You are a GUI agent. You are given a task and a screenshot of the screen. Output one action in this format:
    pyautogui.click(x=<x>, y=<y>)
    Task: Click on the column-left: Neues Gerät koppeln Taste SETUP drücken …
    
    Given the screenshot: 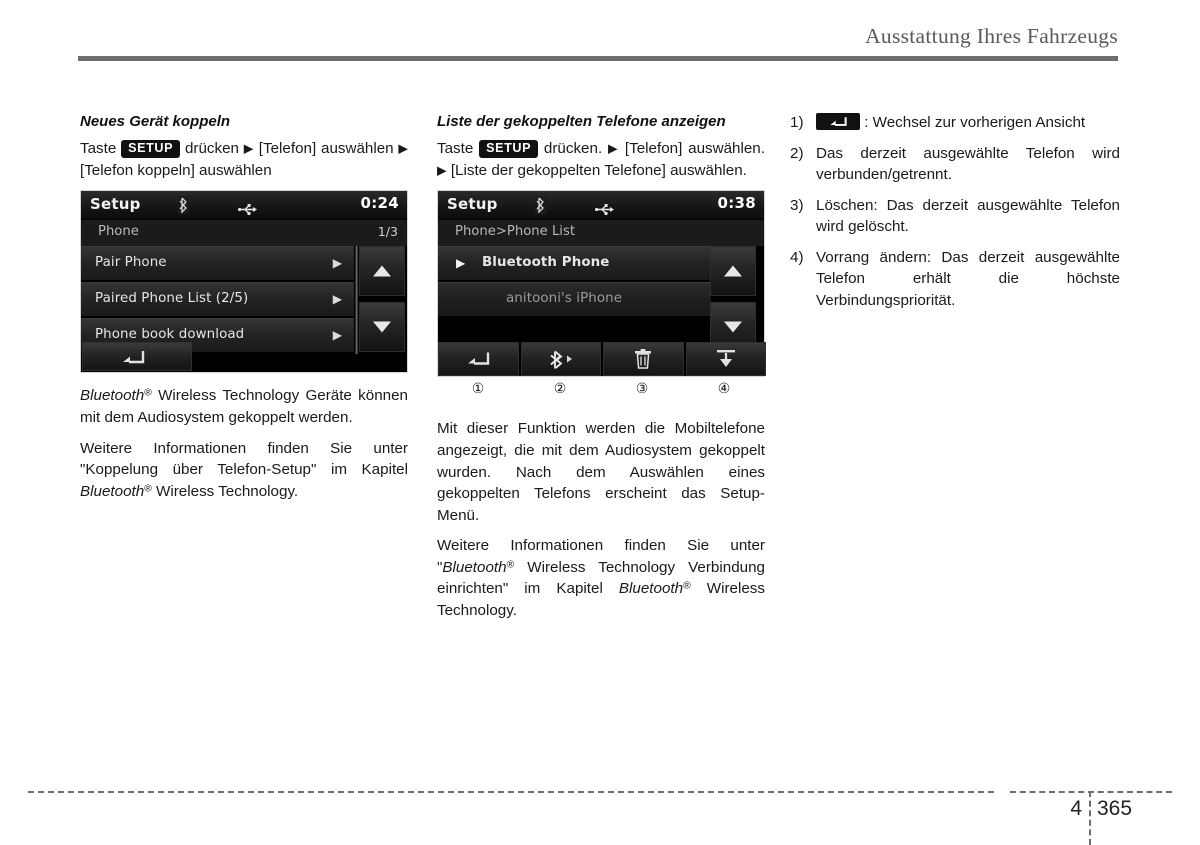 What is the action you would take?
    pyautogui.click(x=244, y=307)
    